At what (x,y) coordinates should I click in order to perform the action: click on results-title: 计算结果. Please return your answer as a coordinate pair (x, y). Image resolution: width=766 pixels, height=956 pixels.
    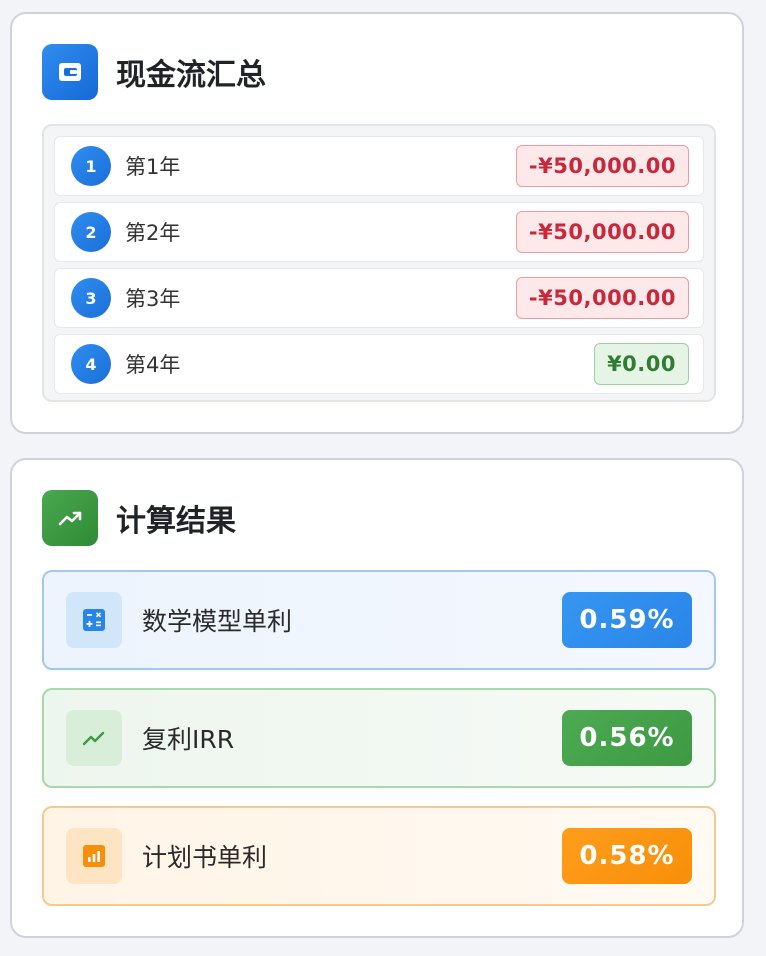
    Looking at the image, I should click on (176, 521).